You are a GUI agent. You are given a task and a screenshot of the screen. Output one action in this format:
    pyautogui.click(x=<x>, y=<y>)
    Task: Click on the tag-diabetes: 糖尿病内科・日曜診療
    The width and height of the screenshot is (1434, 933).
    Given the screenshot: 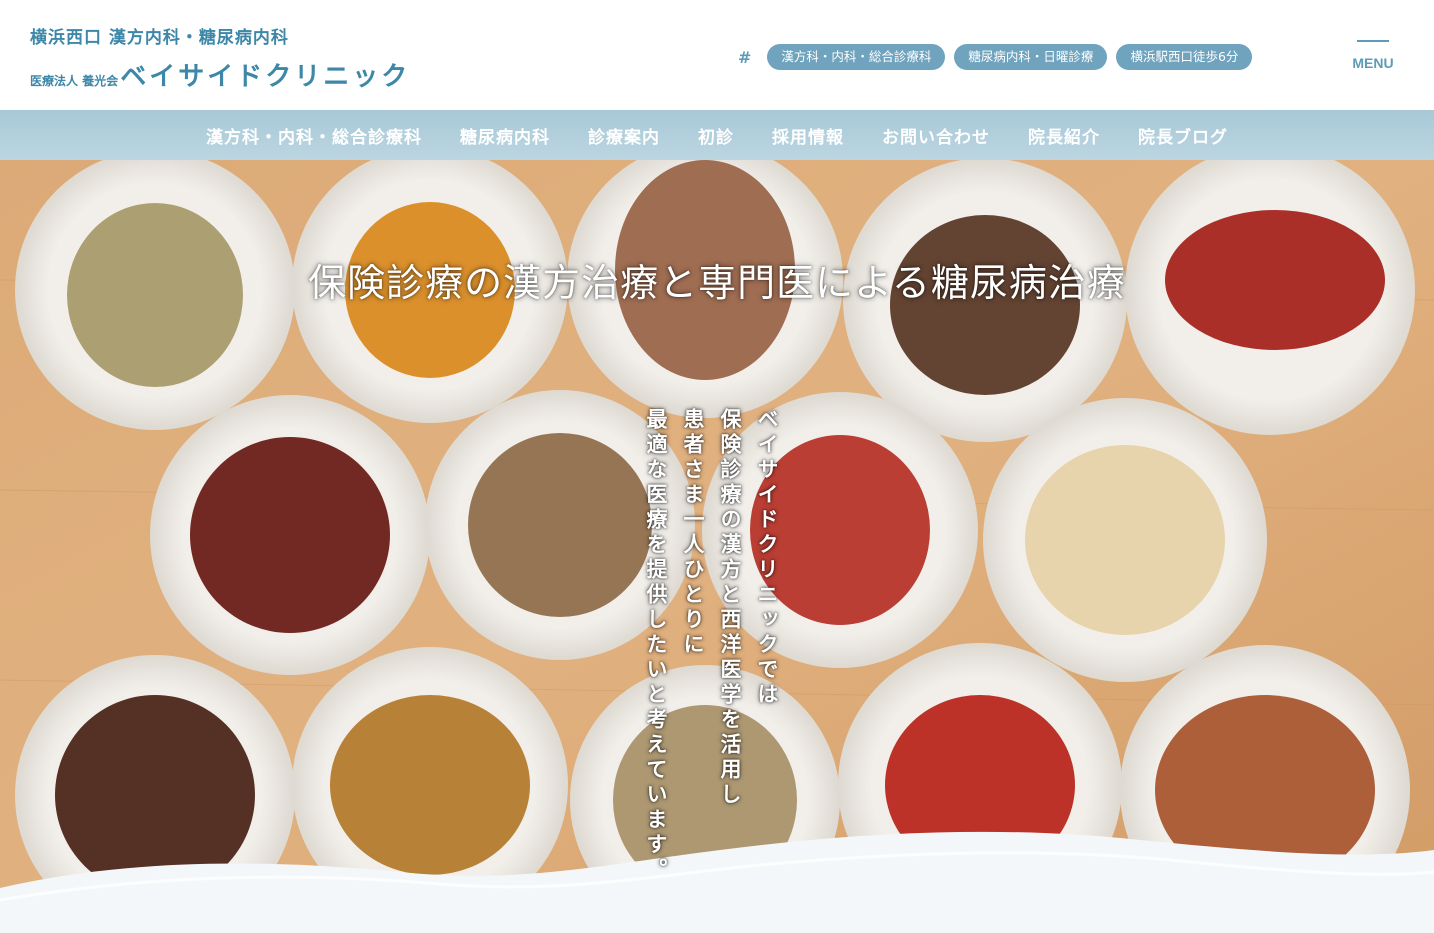 What is the action you would take?
    pyautogui.click(x=1031, y=57)
    